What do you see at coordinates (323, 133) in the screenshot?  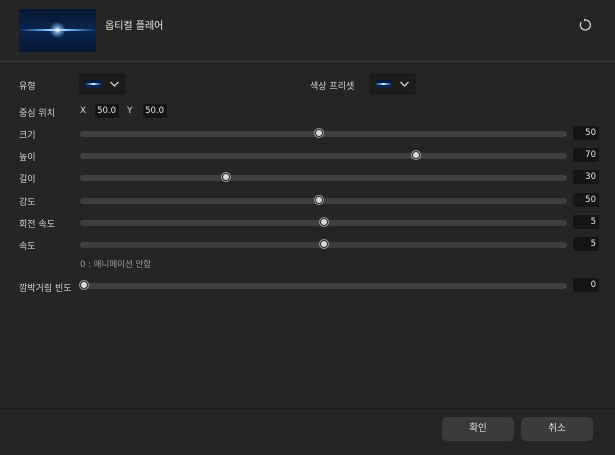 I see `size-slider` at bounding box center [323, 133].